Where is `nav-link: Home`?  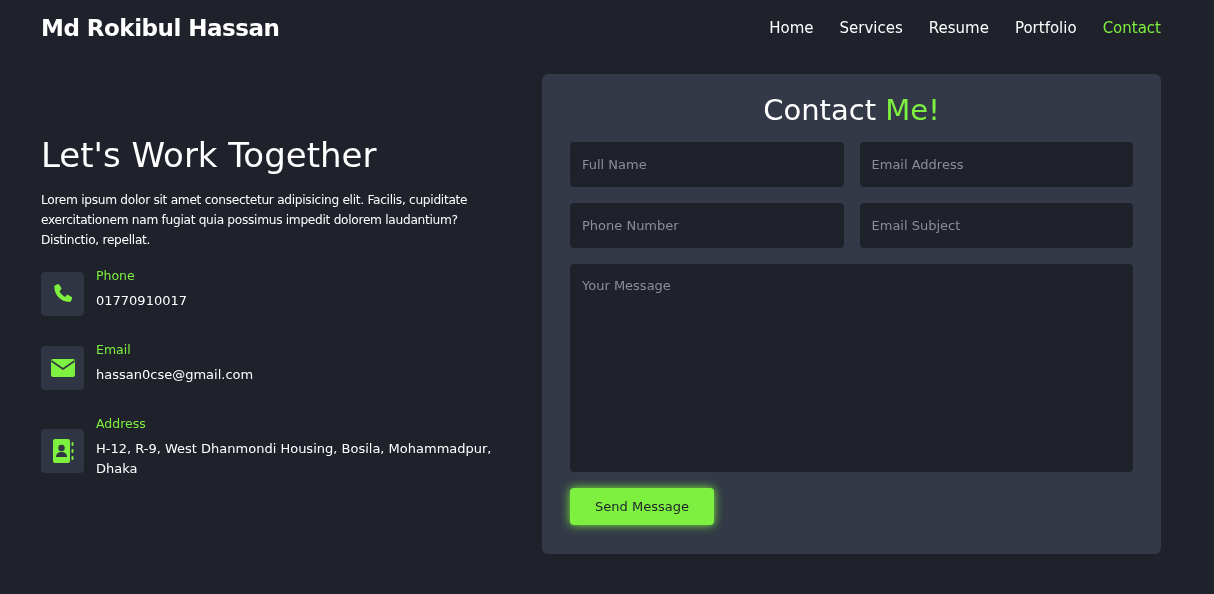 nav-link: Home is located at coordinates (791, 28).